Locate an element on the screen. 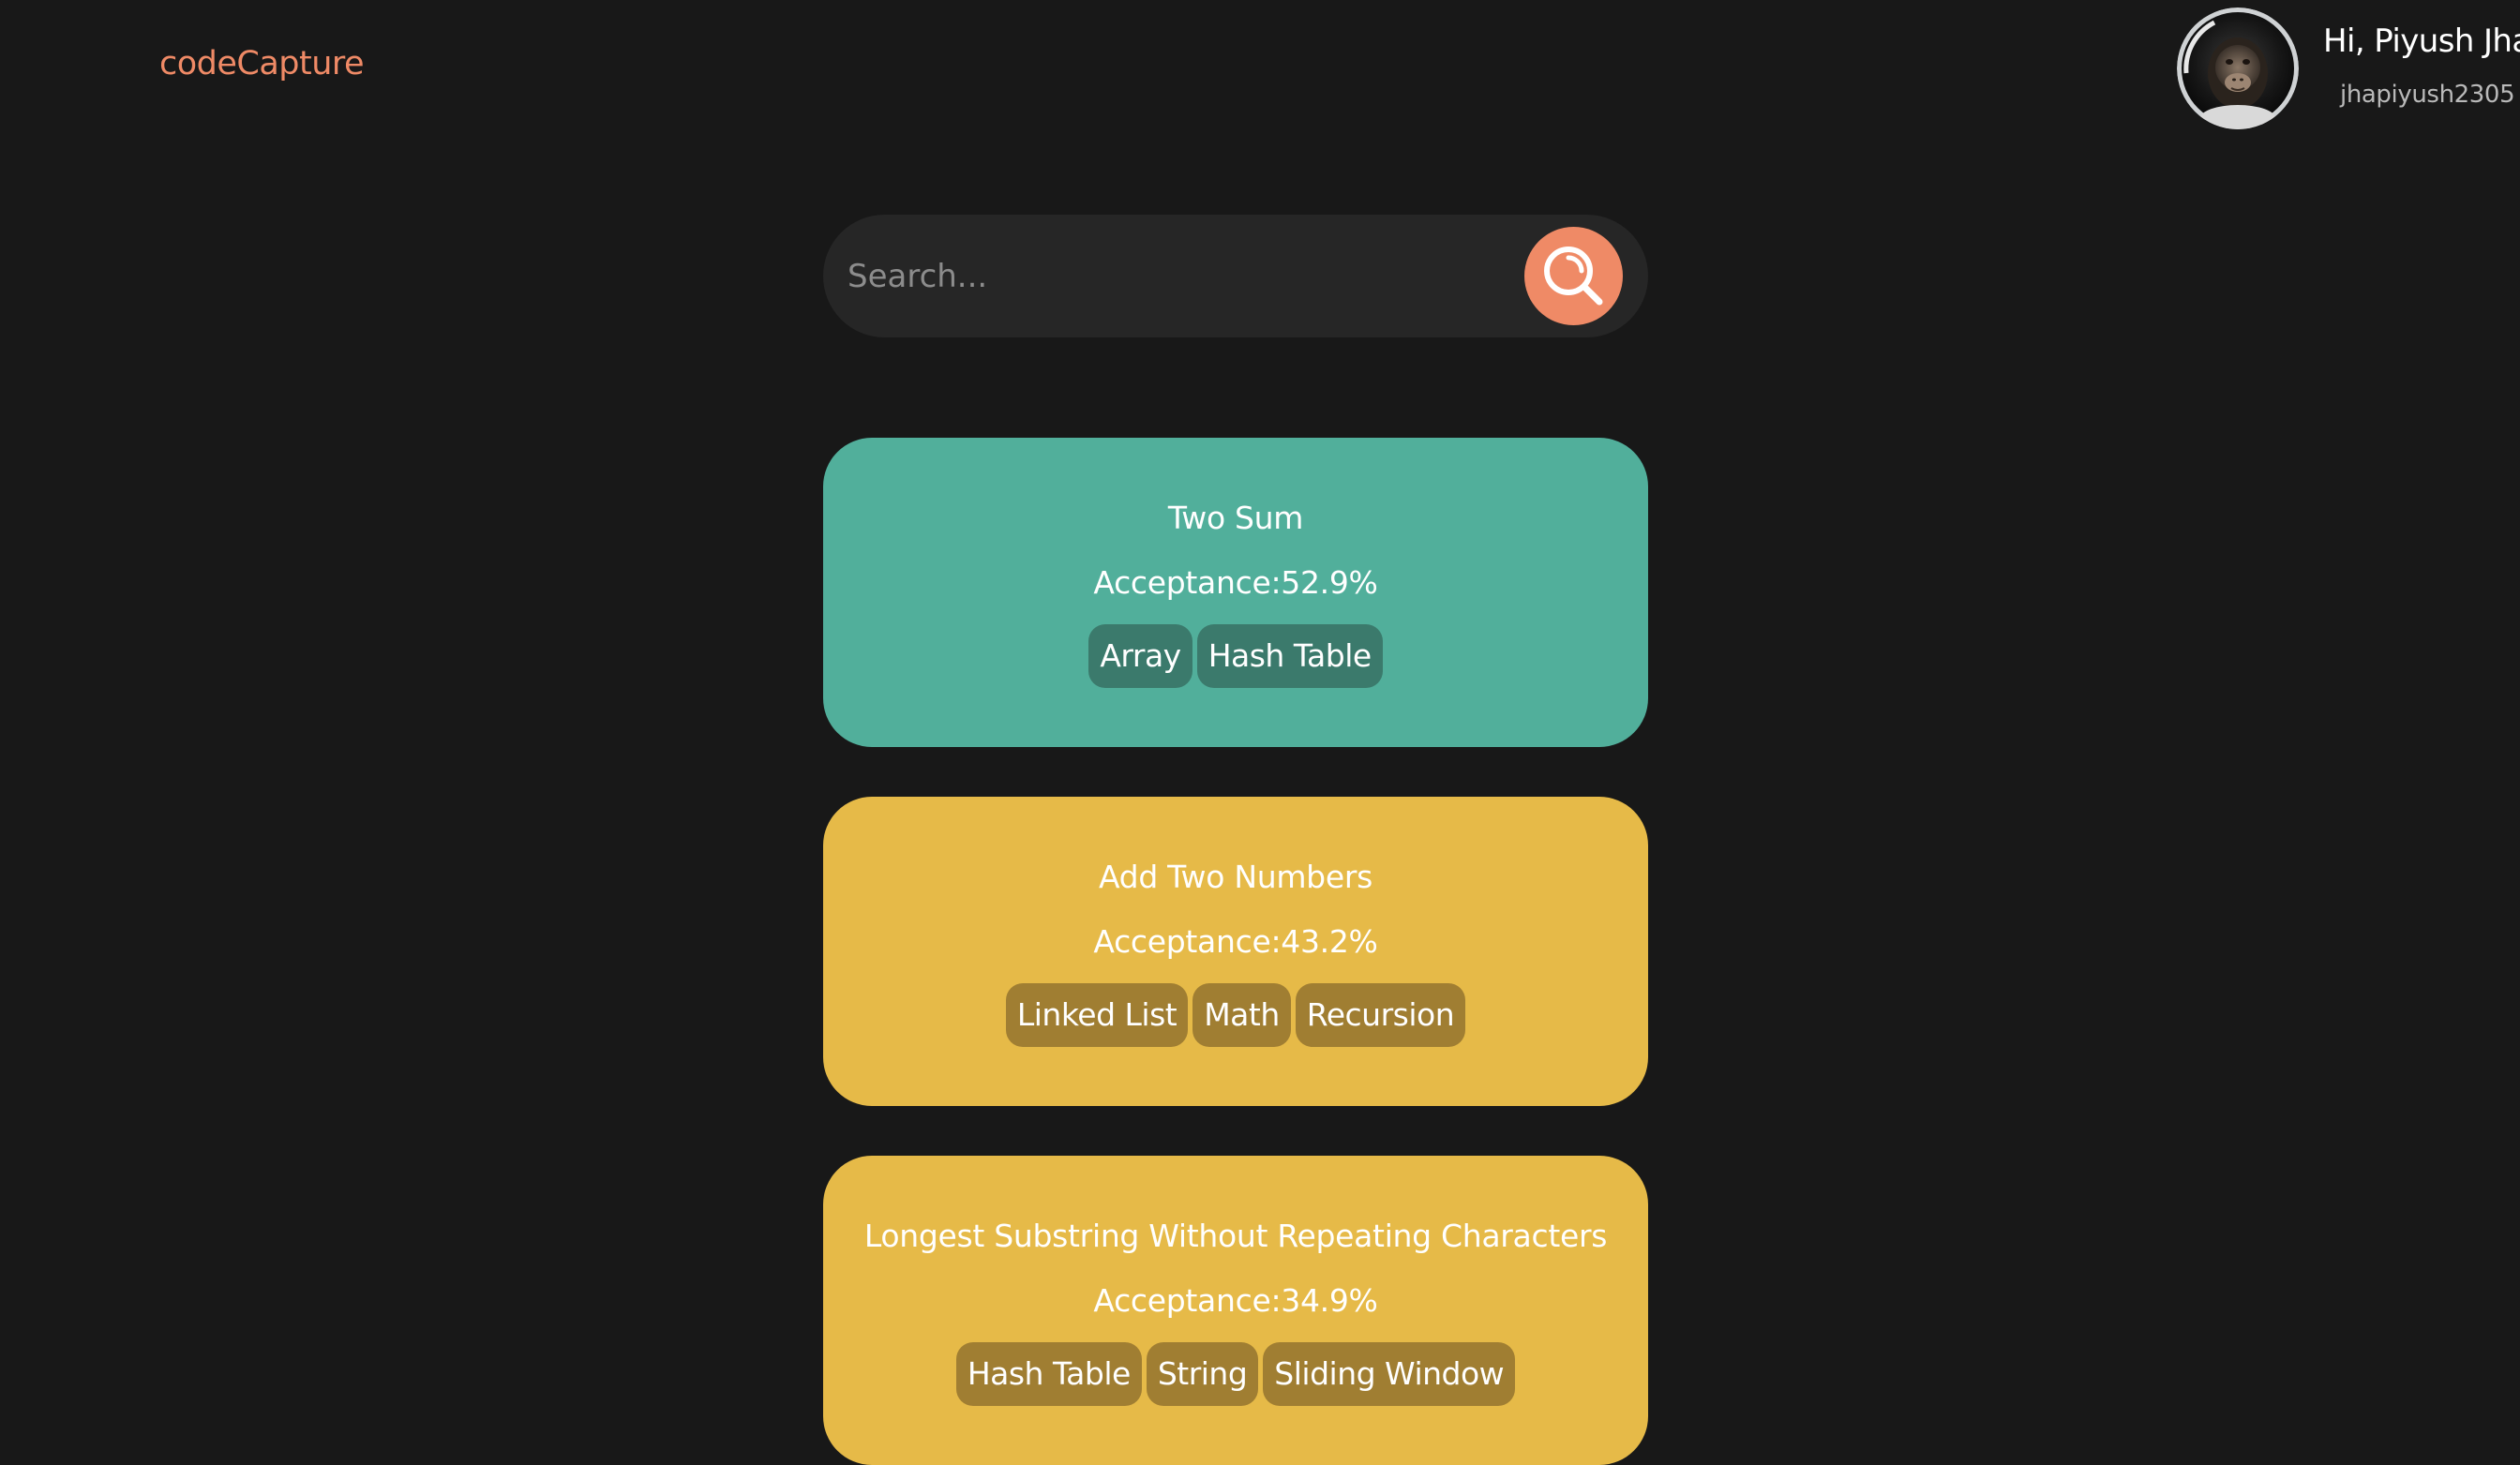 This screenshot has height=1465, width=2520. problem-tags: Array Hash Table is located at coordinates (1235, 656).